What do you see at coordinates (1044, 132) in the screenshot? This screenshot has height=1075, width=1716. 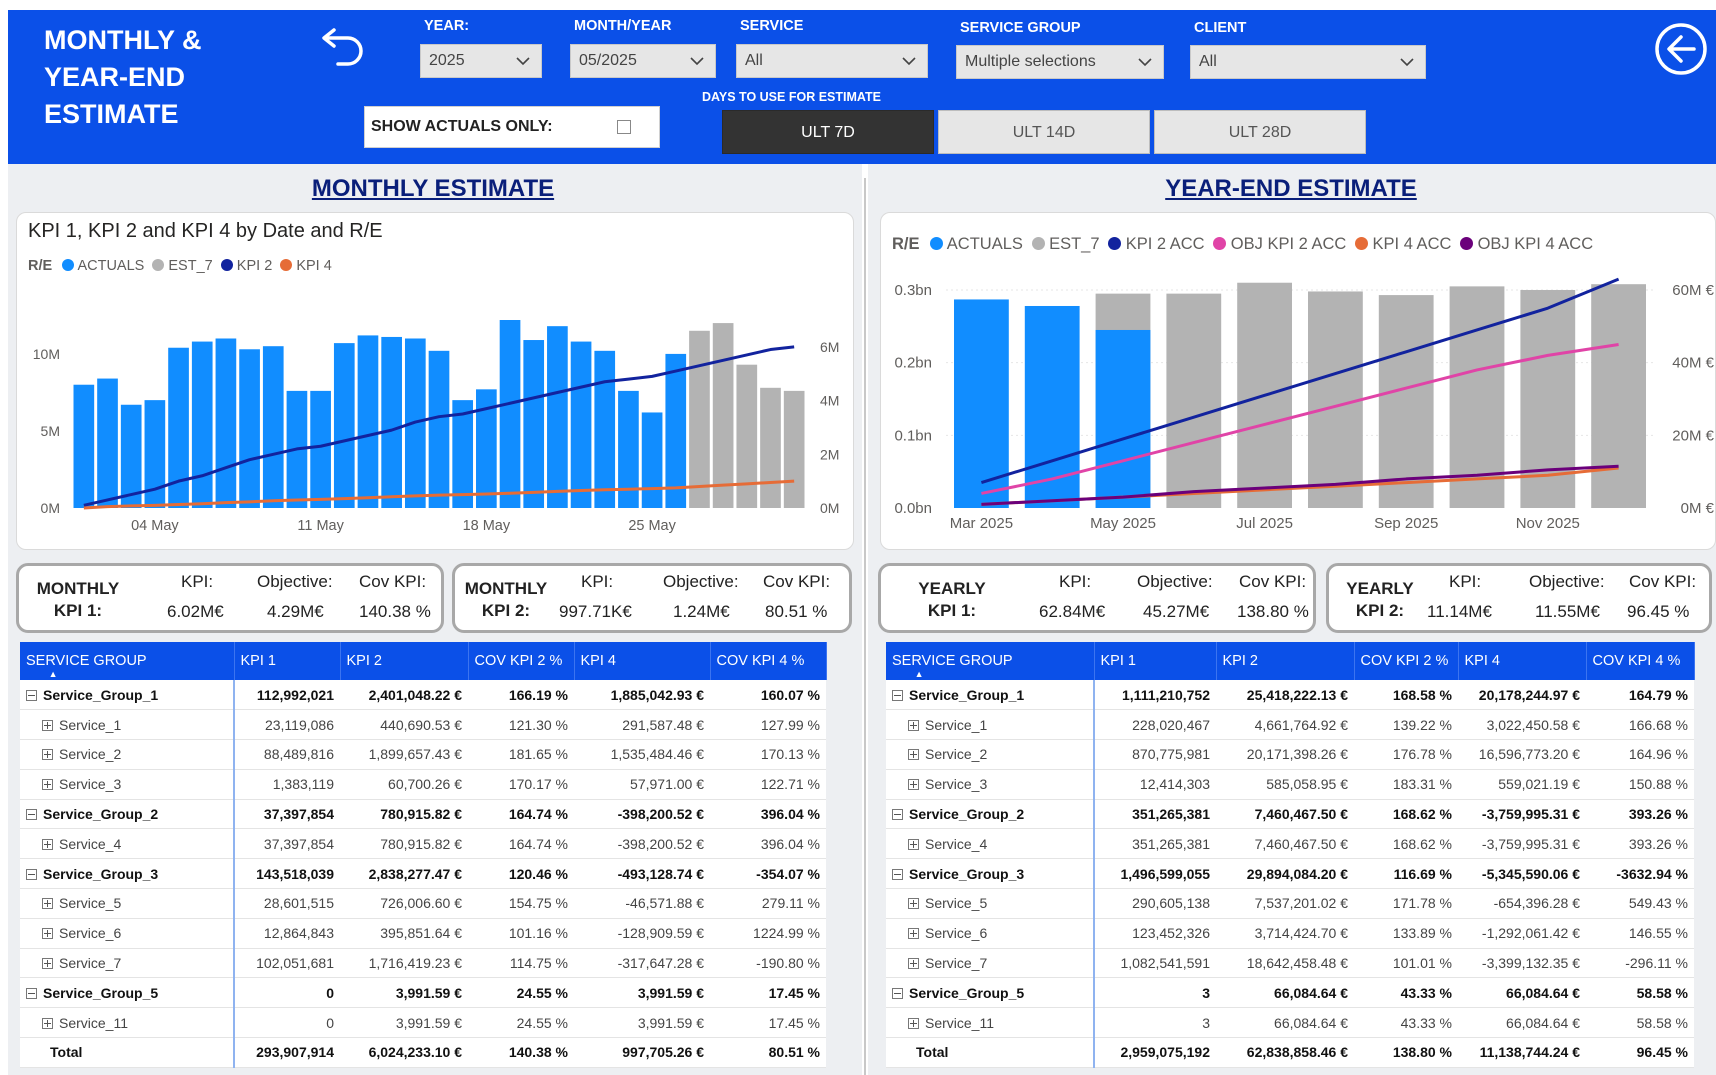 I see `days-option-14d: ULT 14D` at bounding box center [1044, 132].